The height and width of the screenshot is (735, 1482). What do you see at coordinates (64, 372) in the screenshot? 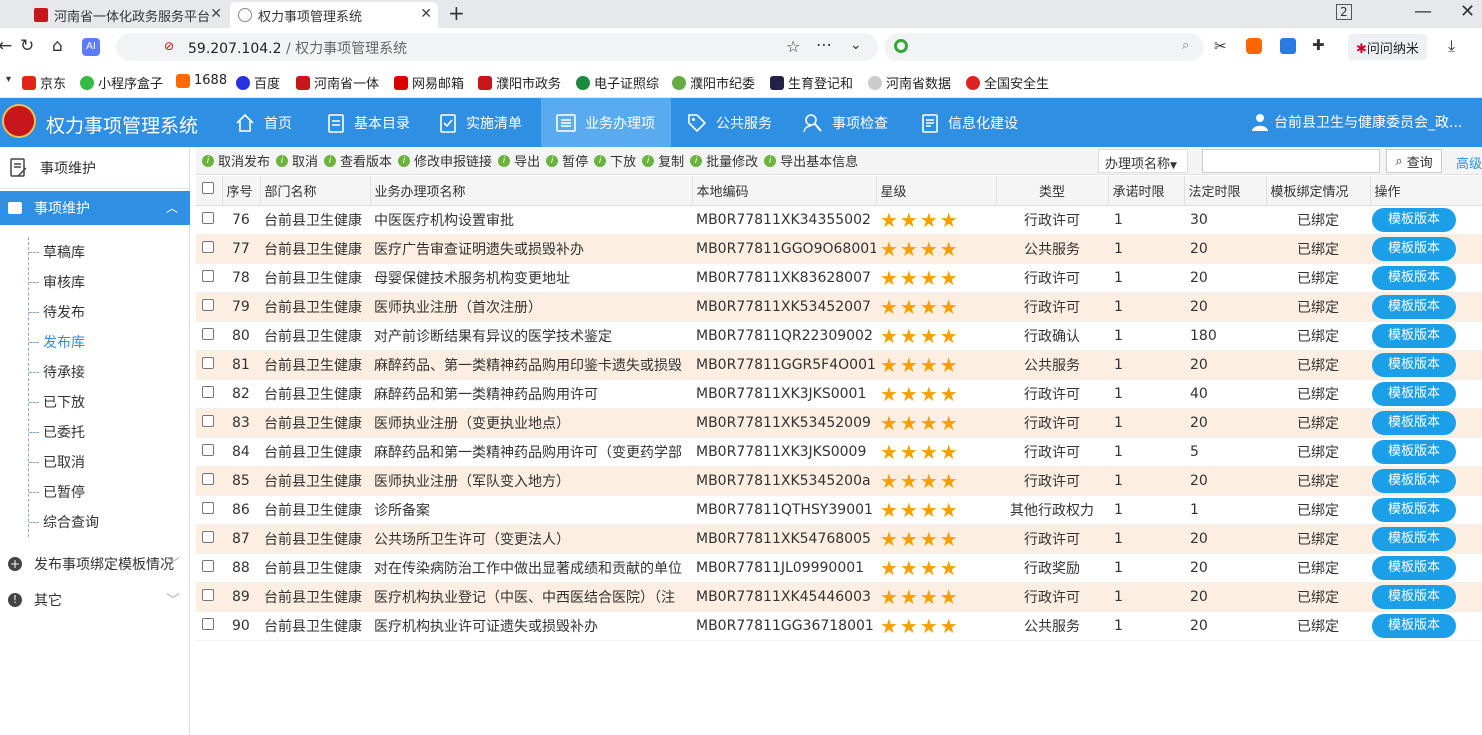
I see `sidebar-item-pending-accept: 待承接` at bounding box center [64, 372].